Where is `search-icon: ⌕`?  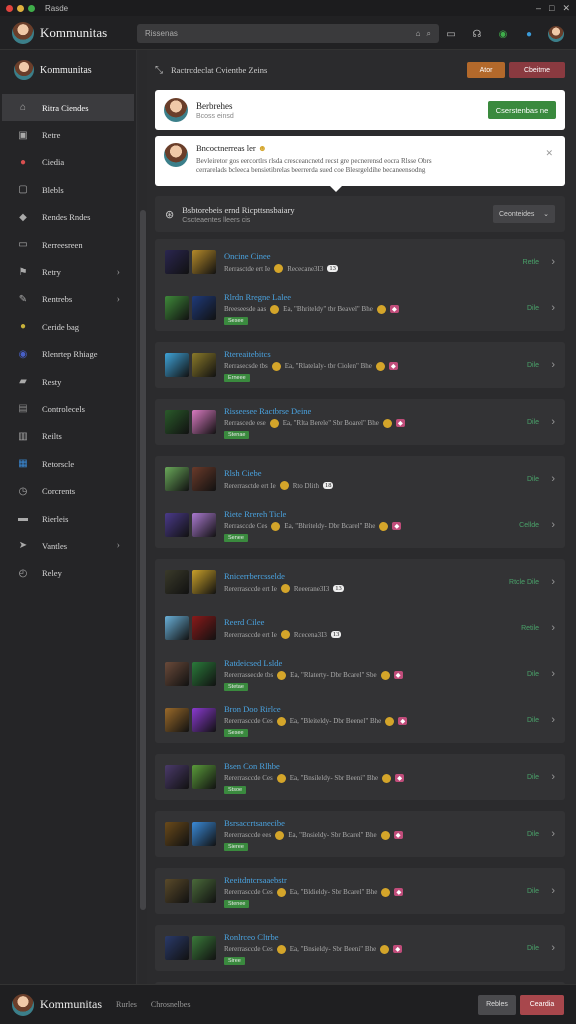 search-icon: ⌕ is located at coordinates (429, 34).